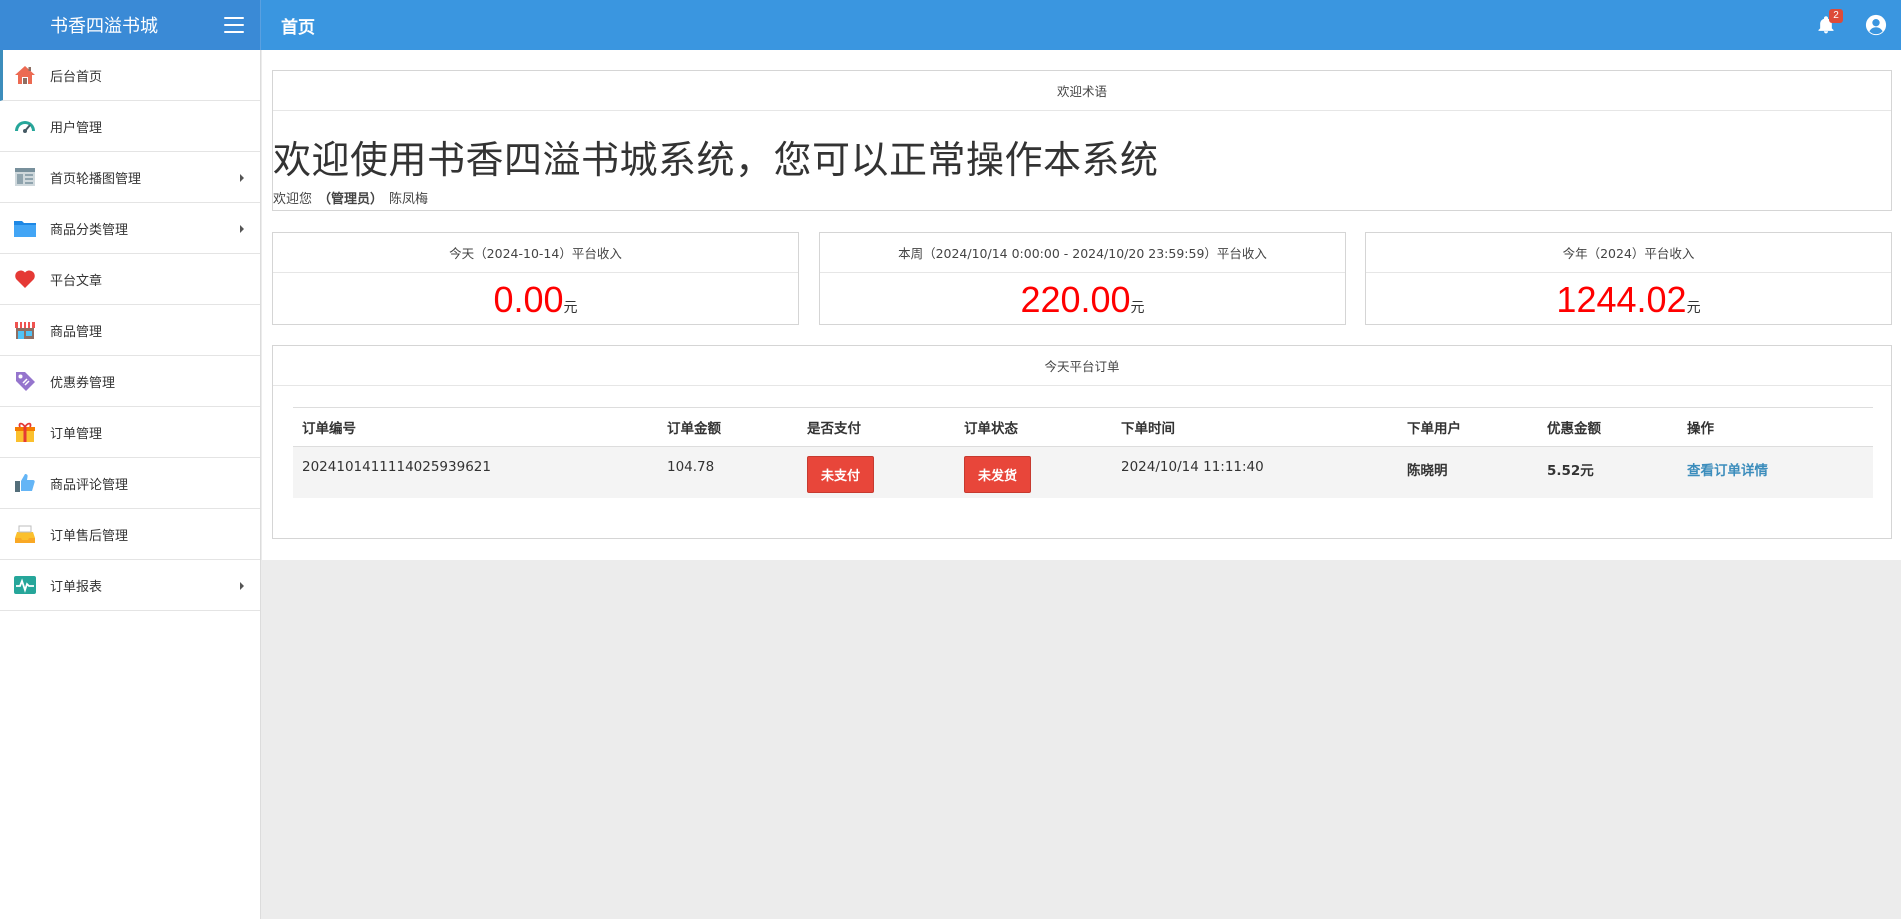 Image resolution: width=1901 pixels, height=919 pixels. What do you see at coordinates (83, 383) in the screenshot?
I see `sidebar-item-label: 优惠券管理` at bounding box center [83, 383].